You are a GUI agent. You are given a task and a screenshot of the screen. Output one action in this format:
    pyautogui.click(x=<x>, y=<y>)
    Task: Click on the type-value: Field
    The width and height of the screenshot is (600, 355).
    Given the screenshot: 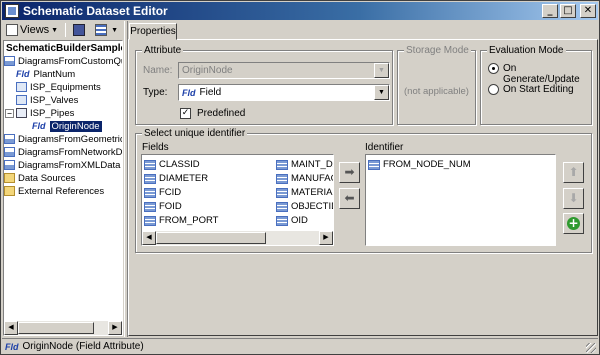 What is the action you would take?
    pyautogui.click(x=210, y=92)
    